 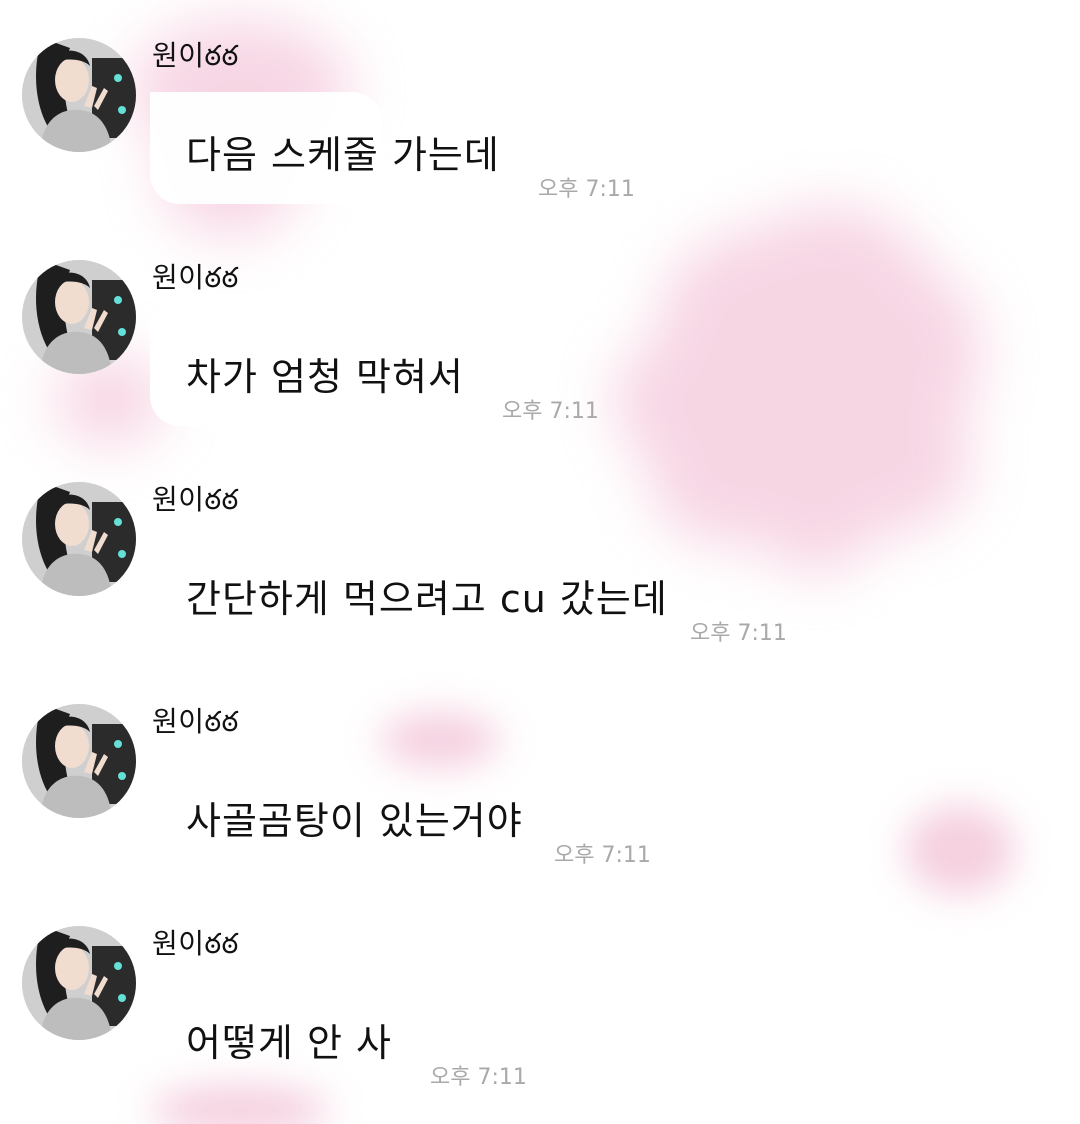 I want to click on message-text: 간단하게 먹으려고 cu 갔는데, so click(x=427, y=595).